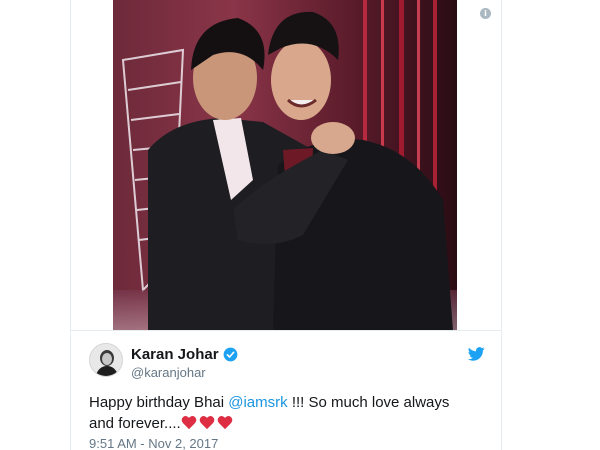  What do you see at coordinates (257, 402) in the screenshot?
I see `mention-link: @iamsrk` at bounding box center [257, 402].